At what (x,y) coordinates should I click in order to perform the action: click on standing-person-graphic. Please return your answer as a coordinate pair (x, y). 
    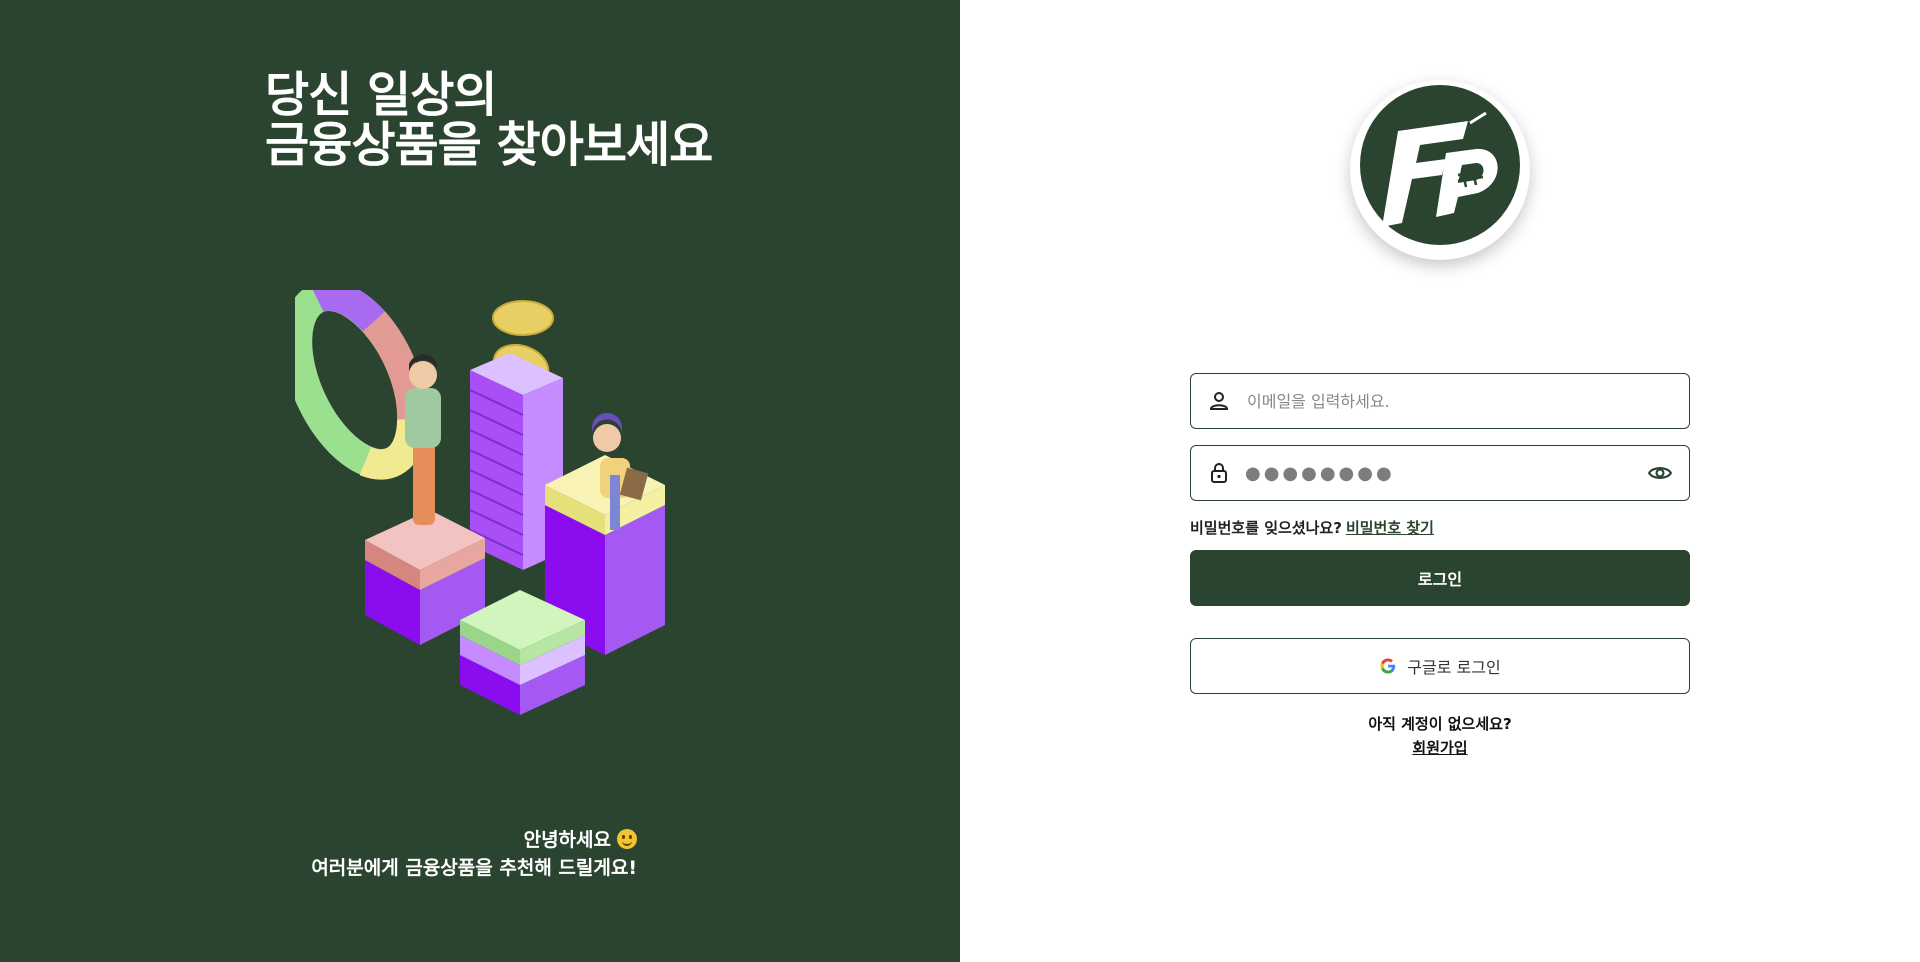
    Looking at the image, I should click on (423, 439).